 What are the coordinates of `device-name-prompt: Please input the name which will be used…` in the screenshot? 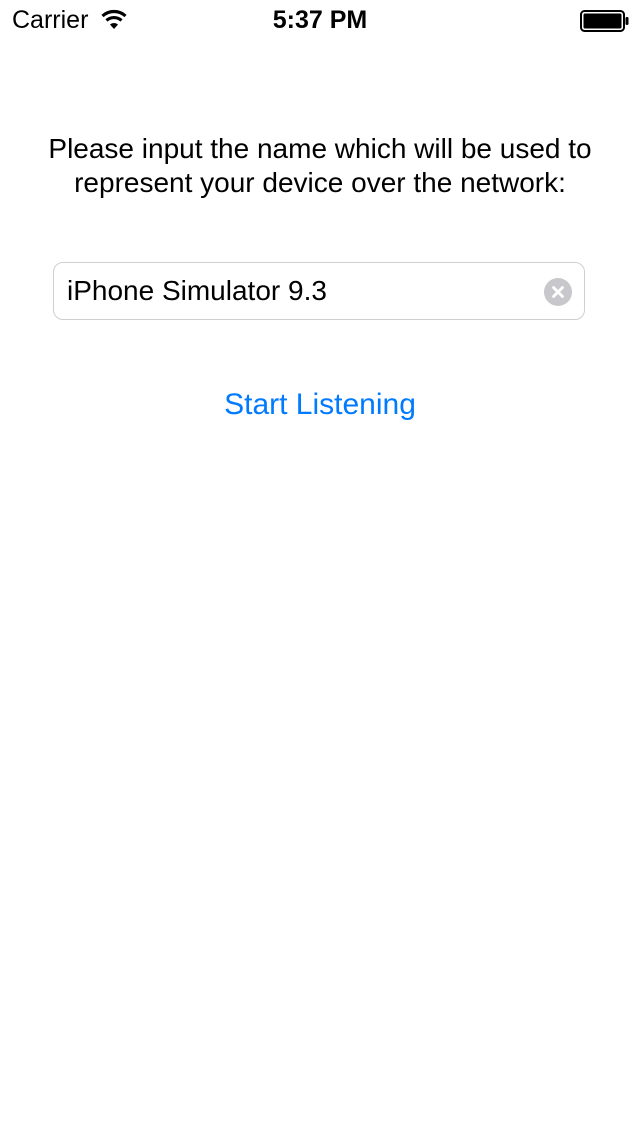 It's located at (320, 165).